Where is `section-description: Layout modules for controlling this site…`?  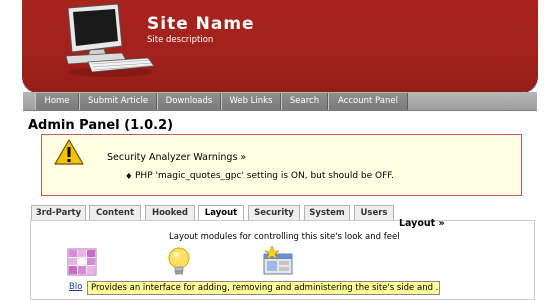 section-description: Layout modules for controlling this site… is located at coordinates (284, 237).